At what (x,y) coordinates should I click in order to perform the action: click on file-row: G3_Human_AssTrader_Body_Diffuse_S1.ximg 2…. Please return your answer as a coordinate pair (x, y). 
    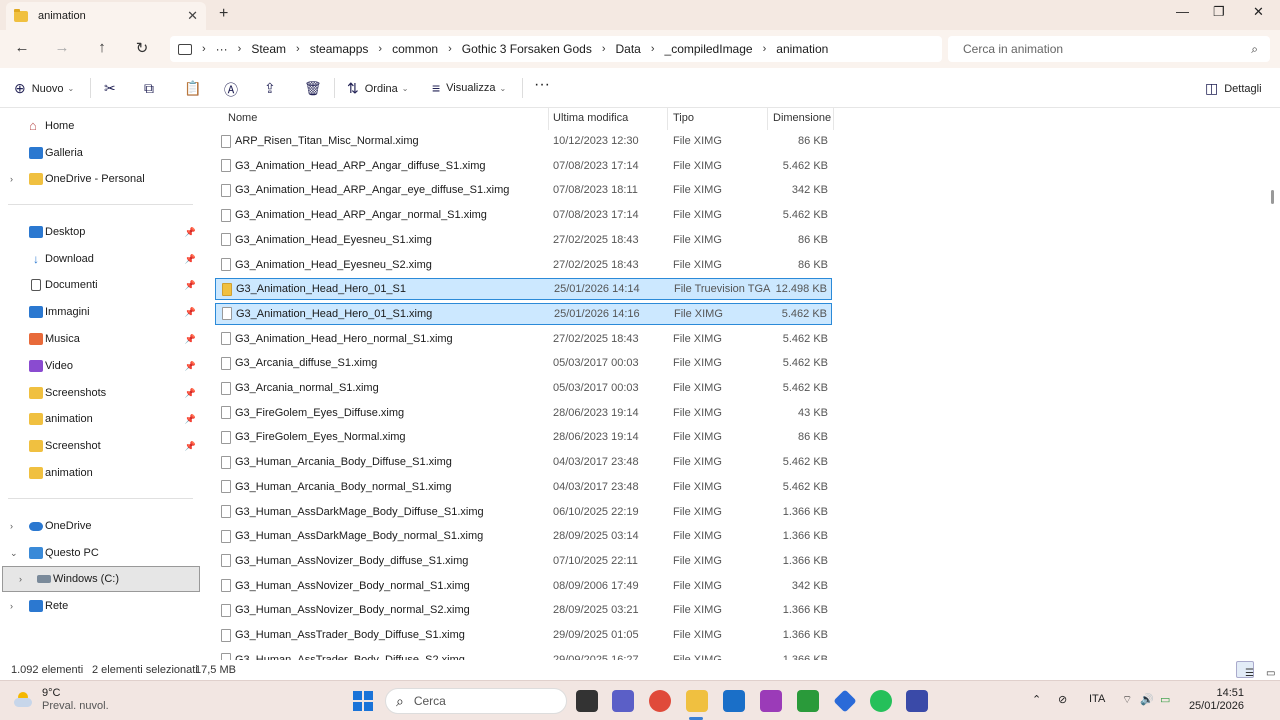
    Looking at the image, I should click on (523, 635).